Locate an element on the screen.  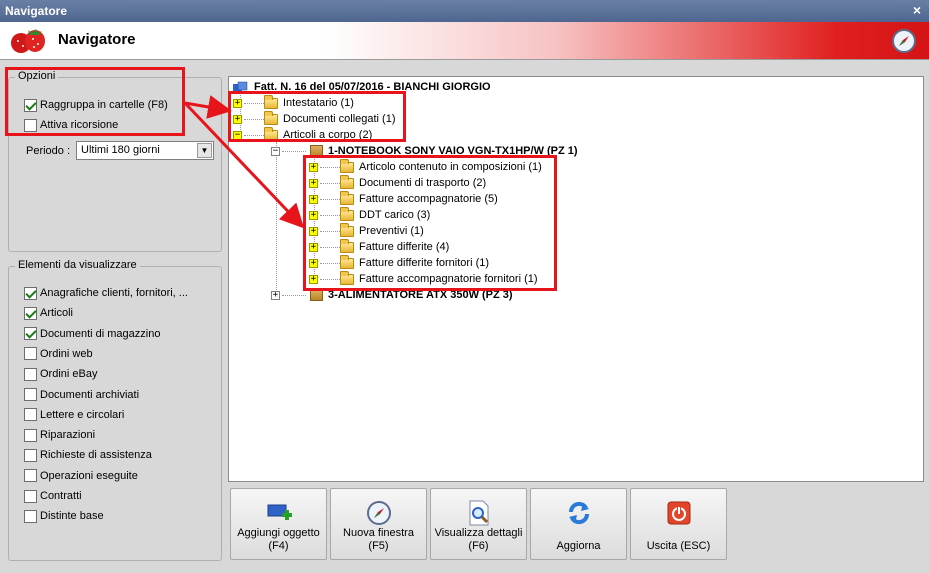
element-checkbox: Operazioni eseguite is located at coordinates (81, 476).